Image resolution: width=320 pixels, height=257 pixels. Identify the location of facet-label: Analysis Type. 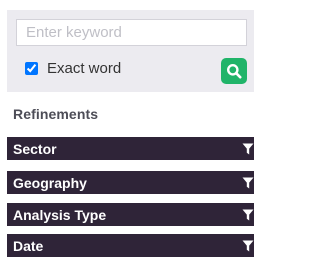
(60, 214).